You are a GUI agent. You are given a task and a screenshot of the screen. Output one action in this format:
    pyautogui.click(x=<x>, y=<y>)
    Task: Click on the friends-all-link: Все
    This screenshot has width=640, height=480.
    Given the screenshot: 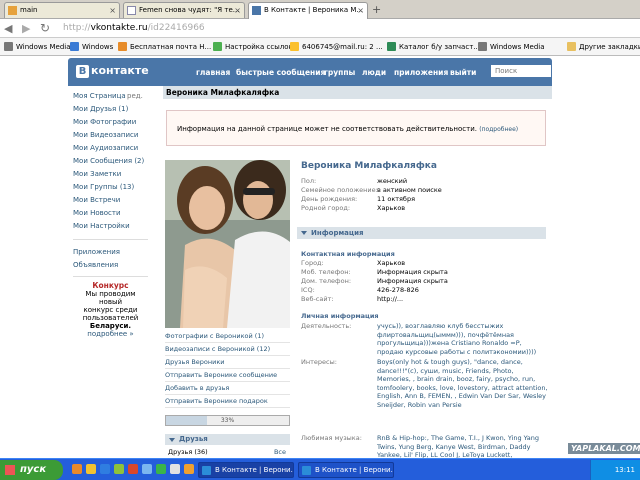 What is the action you would take?
    pyautogui.click(x=280, y=452)
    